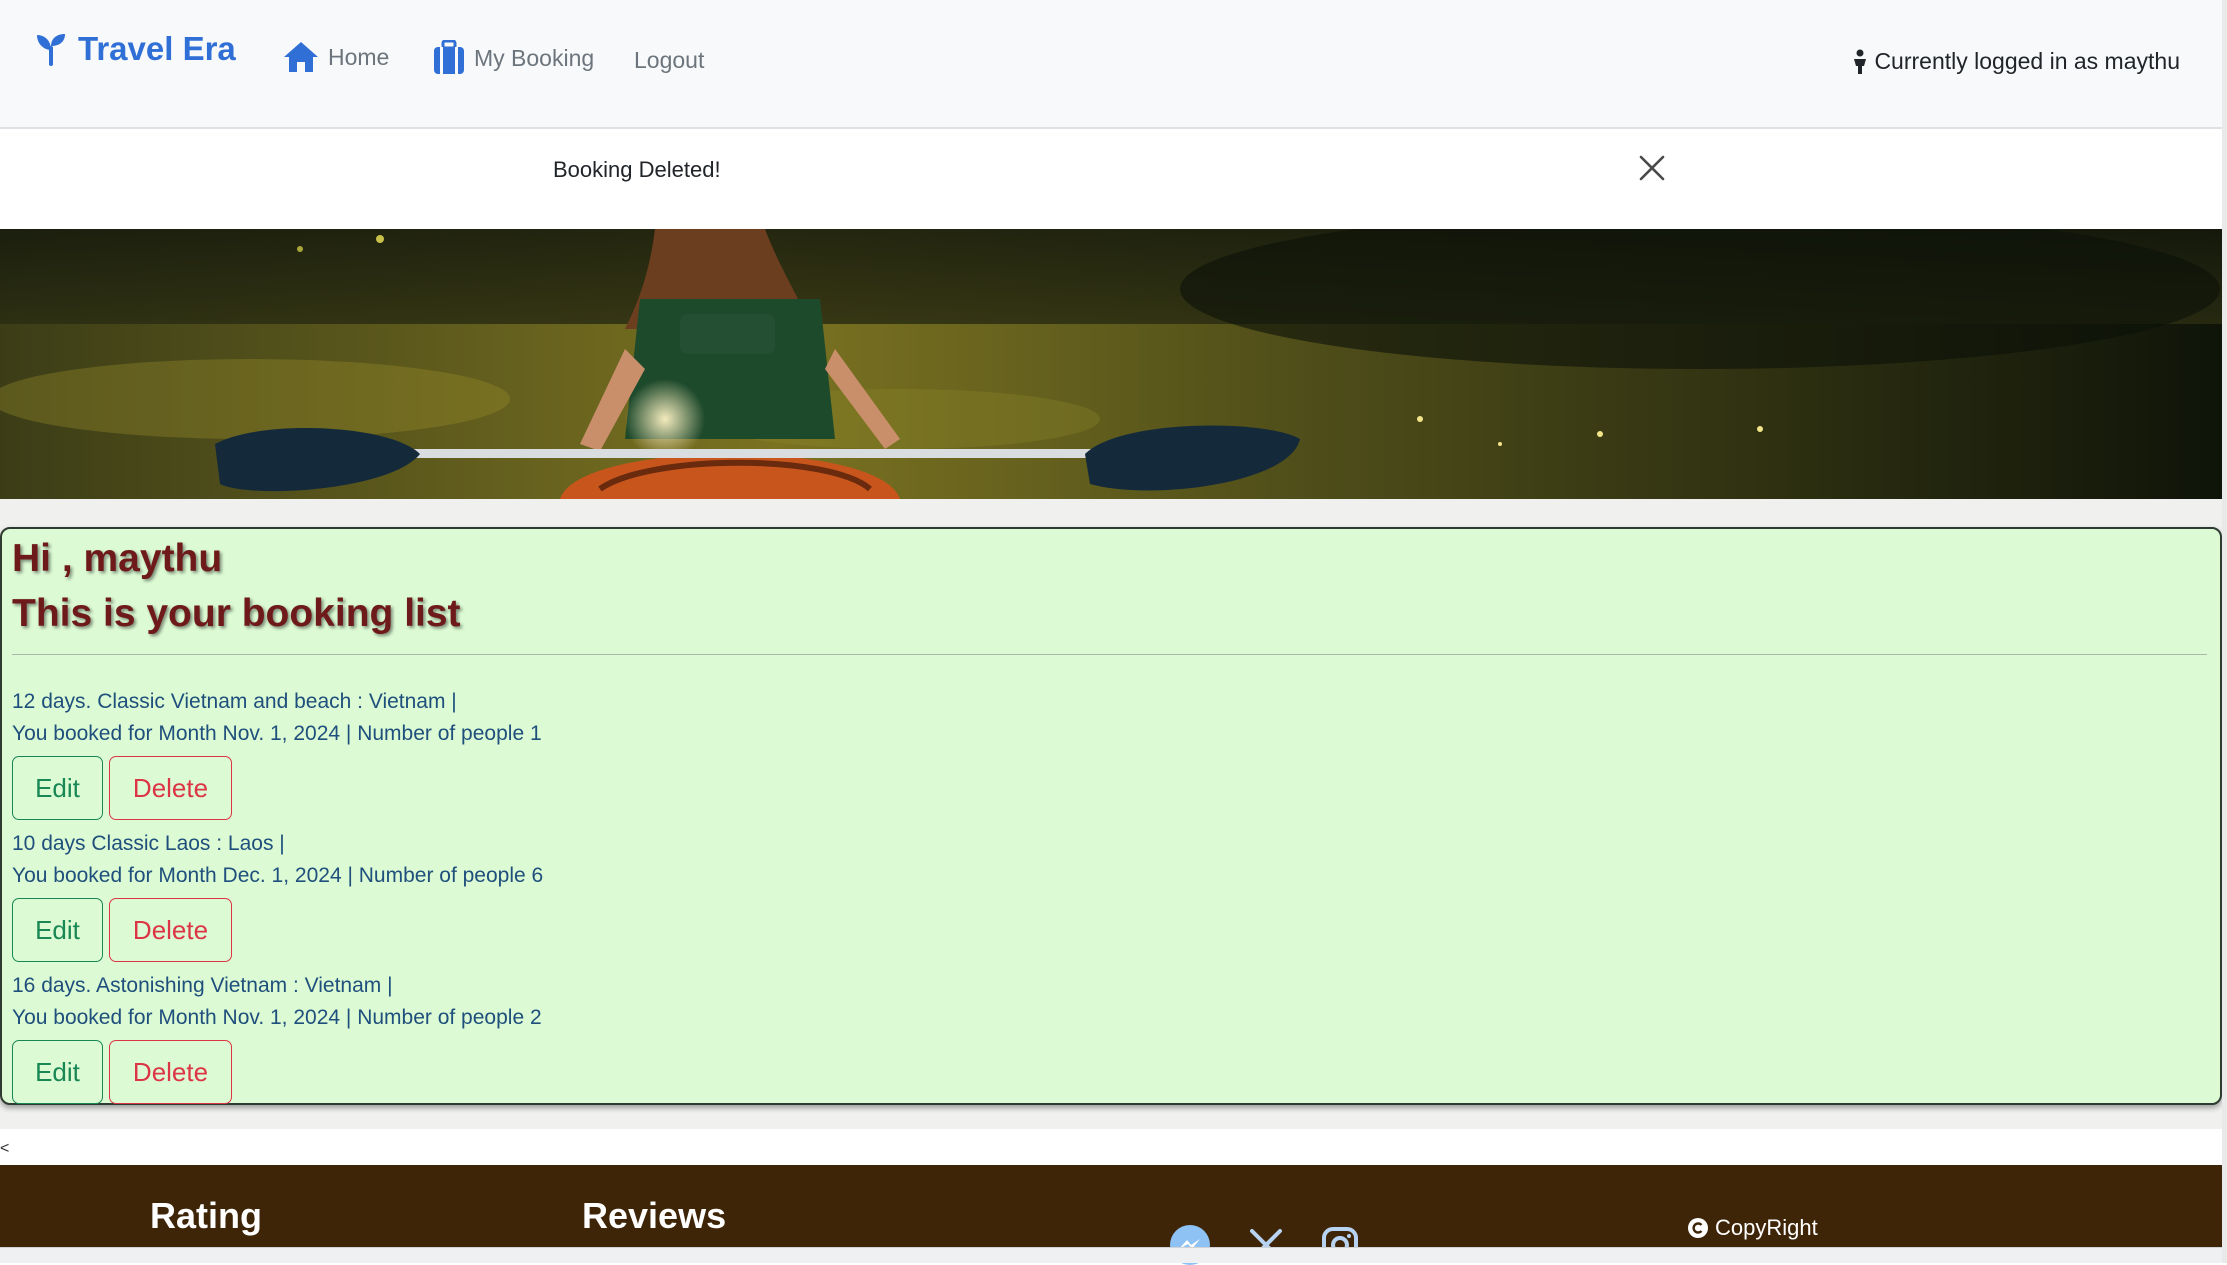 The width and height of the screenshot is (2227, 1265). Describe the element at coordinates (1113, 180) in the screenshot. I see `alert-message: Booking Deleted!` at that location.